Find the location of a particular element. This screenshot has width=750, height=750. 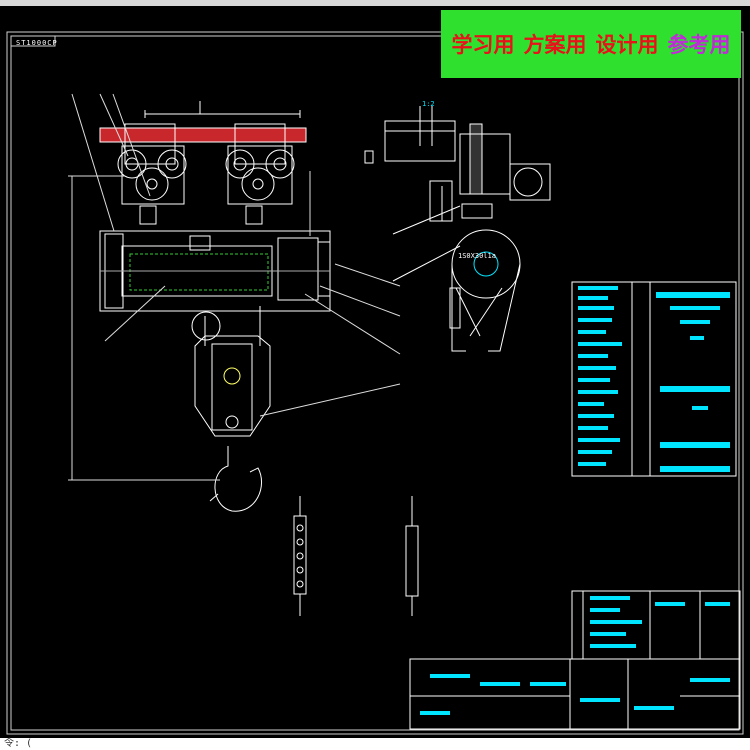

banner-item-reference: 参考用 is located at coordinates (699, 45).